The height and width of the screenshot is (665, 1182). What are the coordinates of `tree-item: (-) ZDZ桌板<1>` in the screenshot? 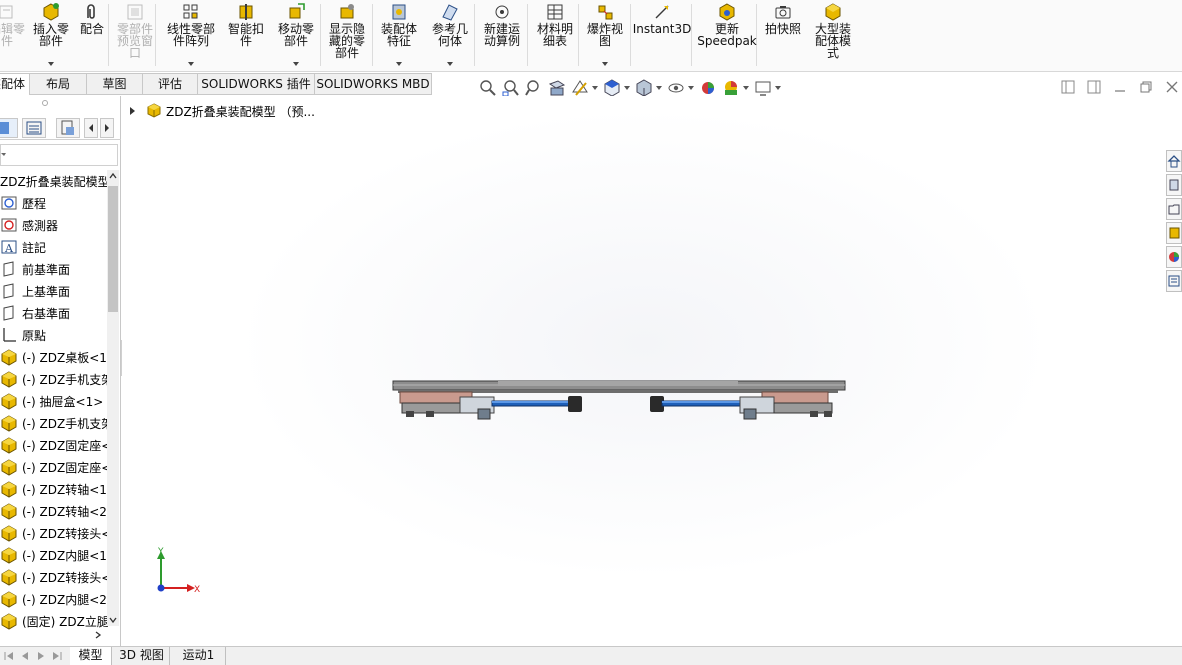 It's located at (54, 357).